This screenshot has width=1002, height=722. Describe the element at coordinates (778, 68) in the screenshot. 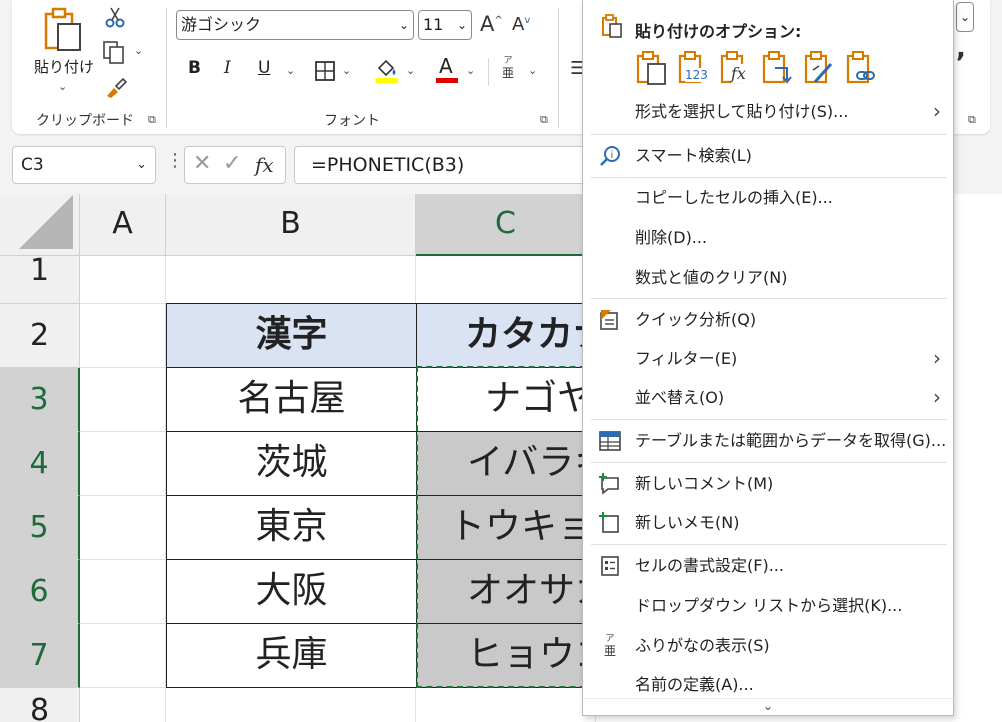

I see `paste-option-transpose` at that location.